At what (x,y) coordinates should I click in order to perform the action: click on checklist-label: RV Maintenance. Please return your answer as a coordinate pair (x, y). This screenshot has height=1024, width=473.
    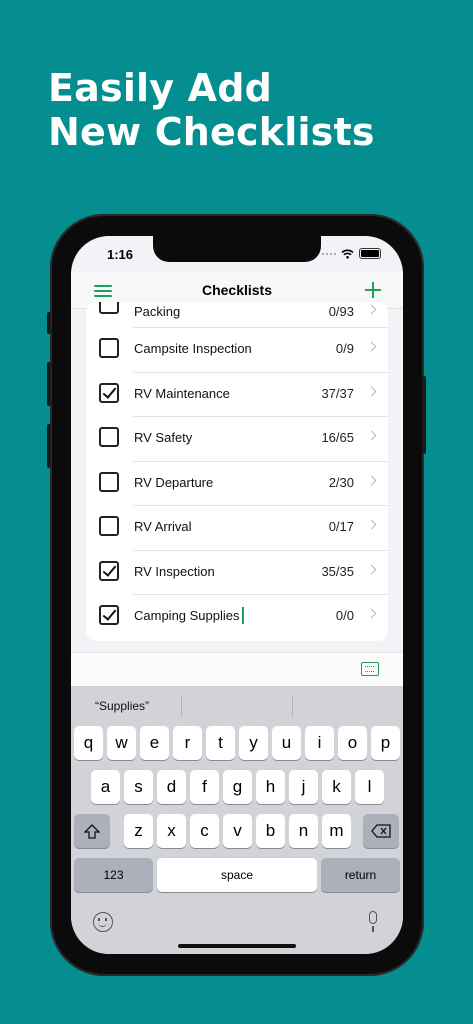
    Looking at the image, I should click on (182, 393).